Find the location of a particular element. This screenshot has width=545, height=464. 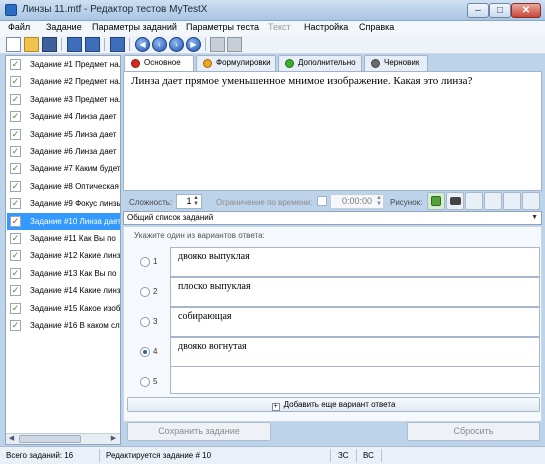

complexity-label: Сложность: is located at coordinates (151, 202).